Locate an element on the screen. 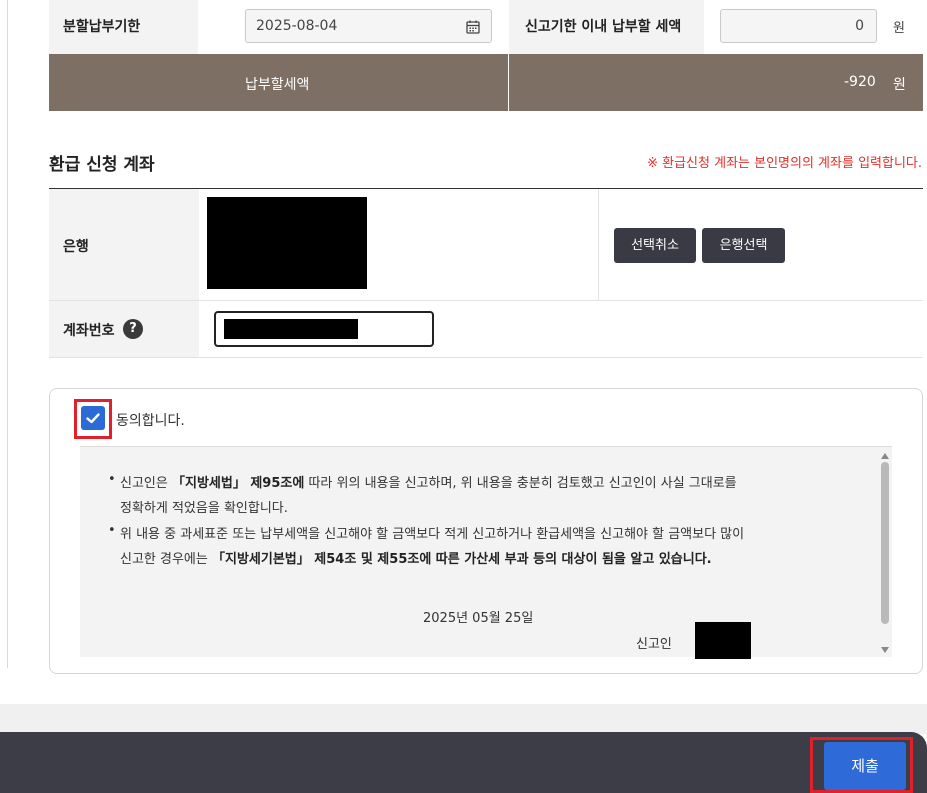 The height and width of the screenshot is (793, 927). payable-tax-value: -920 is located at coordinates (860, 82).